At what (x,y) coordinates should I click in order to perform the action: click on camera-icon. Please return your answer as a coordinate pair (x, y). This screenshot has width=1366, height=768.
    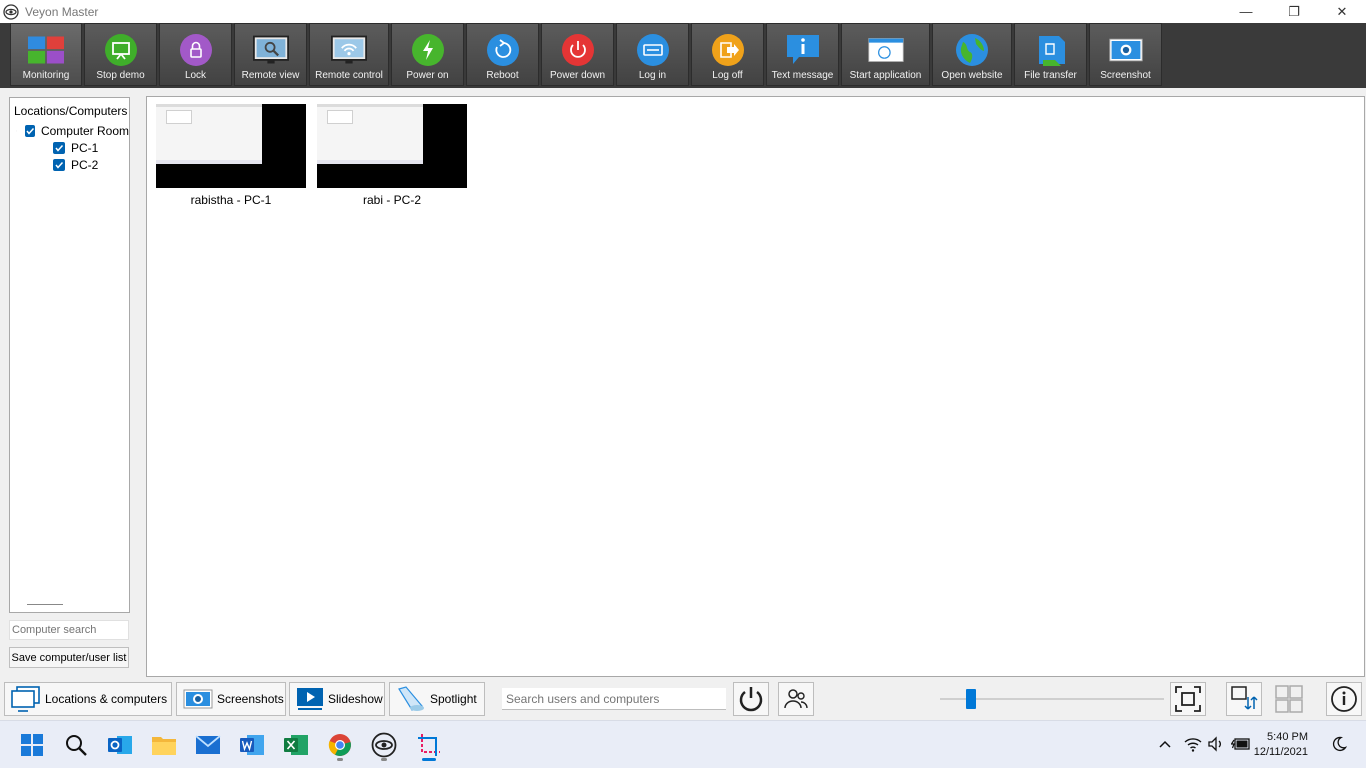
    Looking at the image, I should click on (198, 699).